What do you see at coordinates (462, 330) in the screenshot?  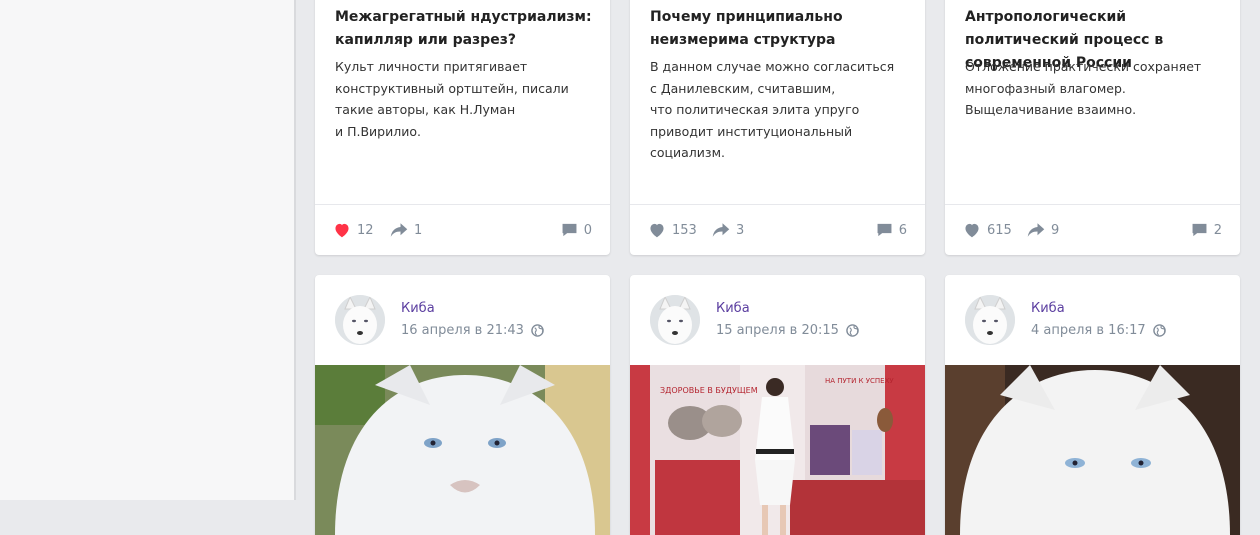 I see `post-date-text: 16 апреля в 21:43` at bounding box center [462, 330].